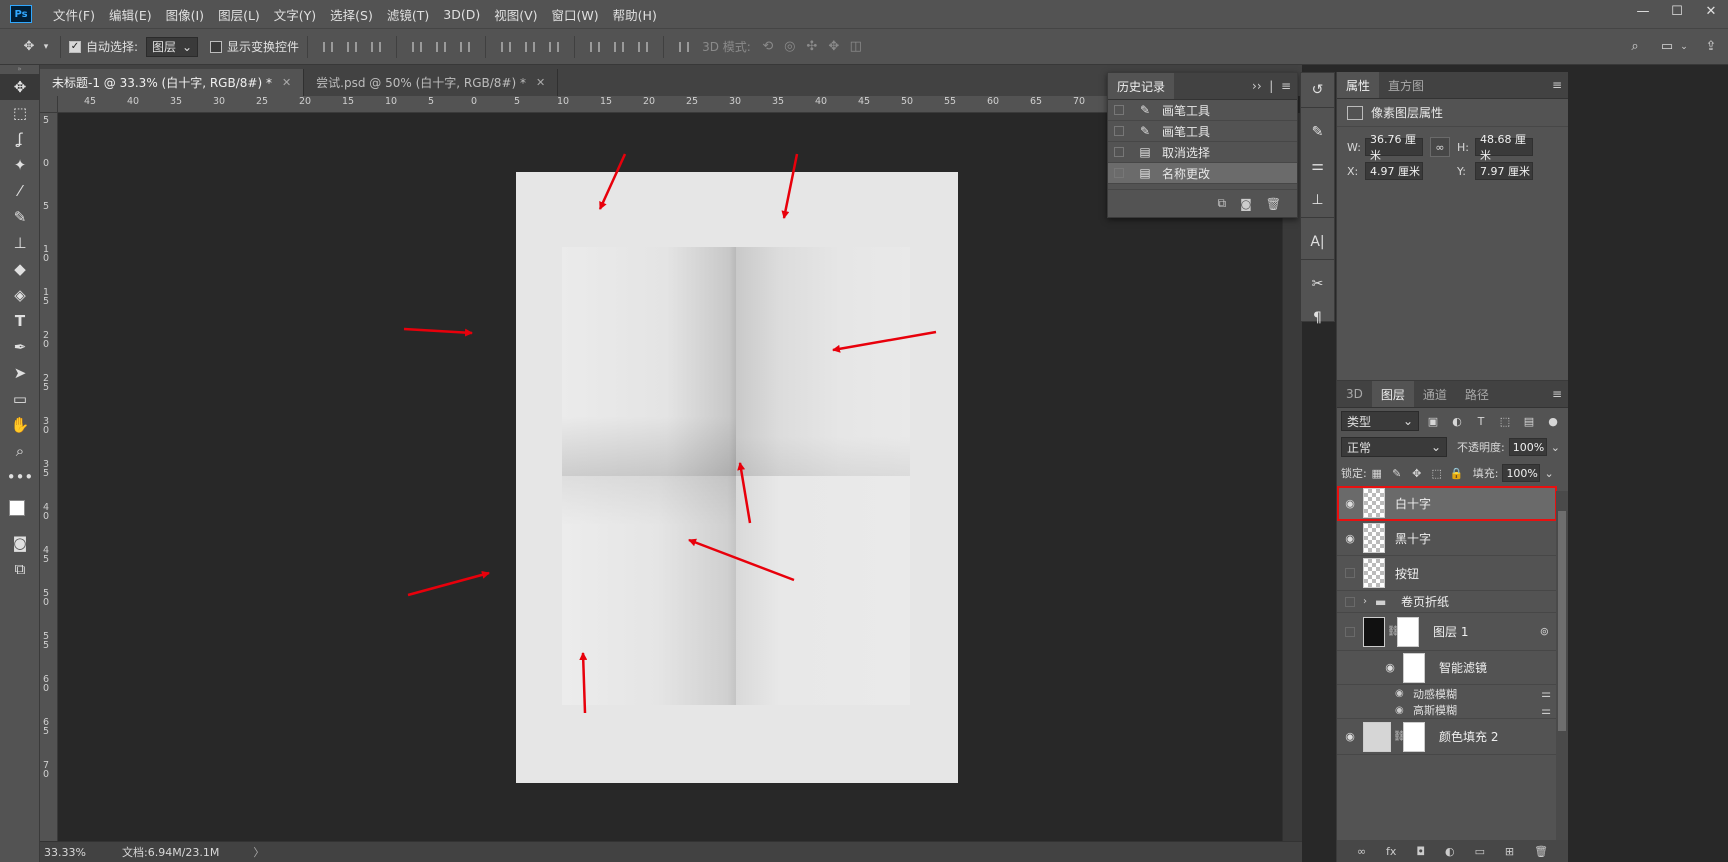 The image size is (1728, 862). What do you see at coordinates (1394, 147) in the screenshot?
I see `width-field: 36.76 厘米` at bounding box center [1394, 147].